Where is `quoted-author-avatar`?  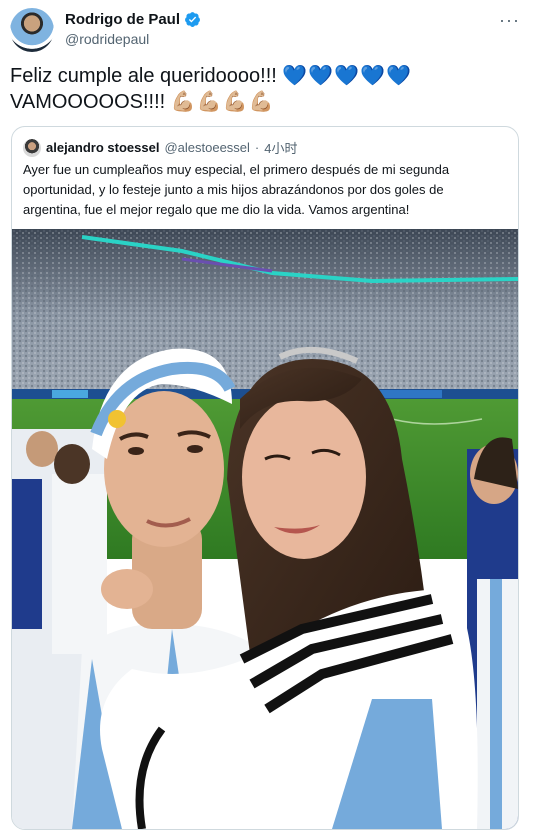
quoted-author-avatar is located at coordinates (32, 147).